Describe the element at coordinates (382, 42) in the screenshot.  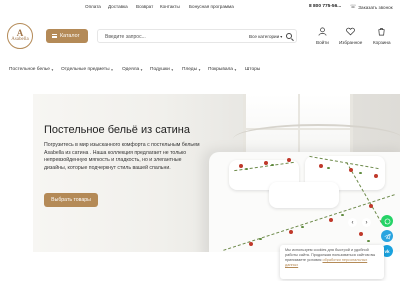
I see `cart-label: Корзина` at that location.